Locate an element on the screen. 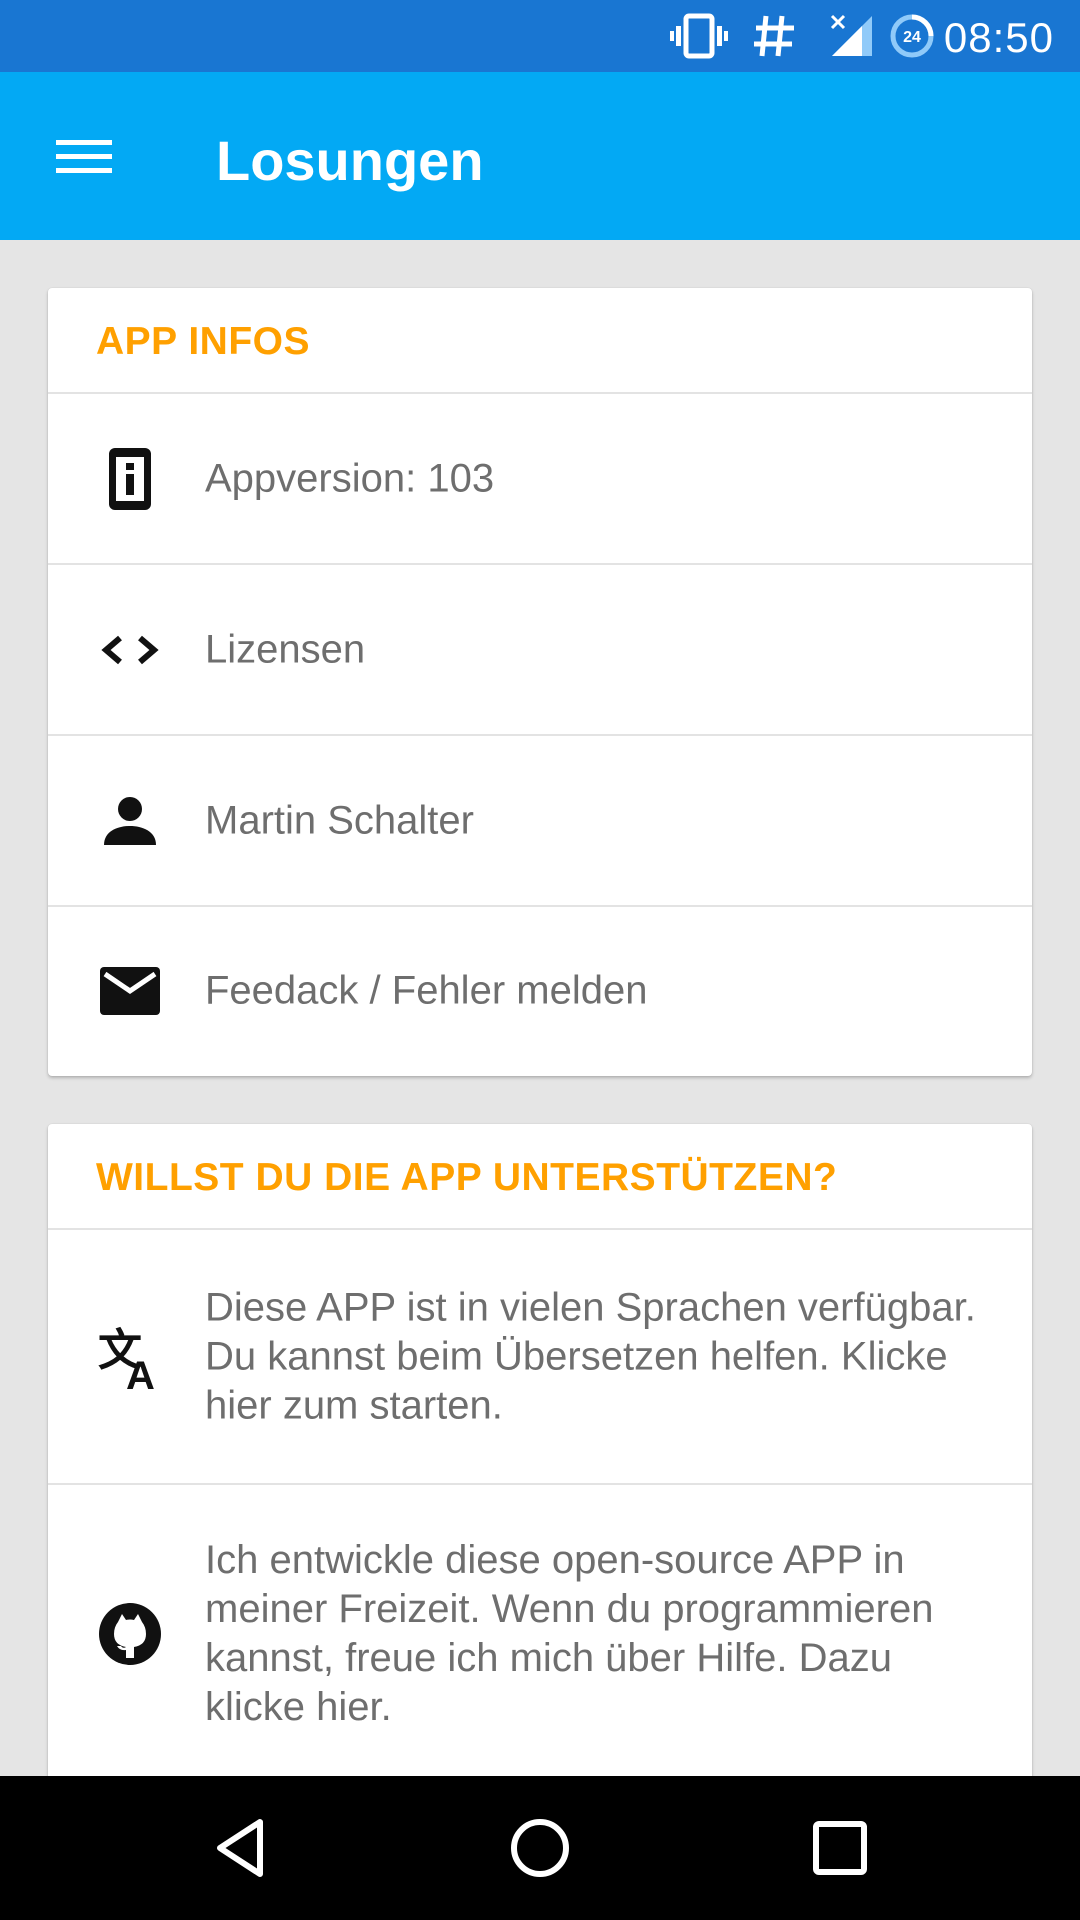 The height and width of the screenshot is (1920, 1080). app-title: Losungen is located at coordinates (350, 160).